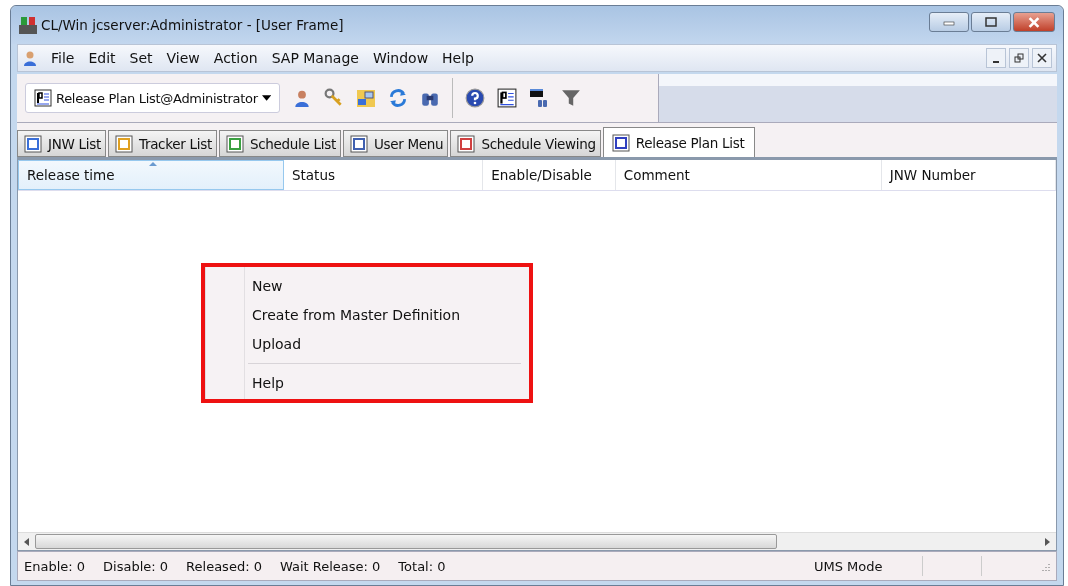 The image size is (1068, 586). What do you see at coordinates (366, 98) in the screenshot?
I see `computer-folder-icon` at bounding box center [366, 98].